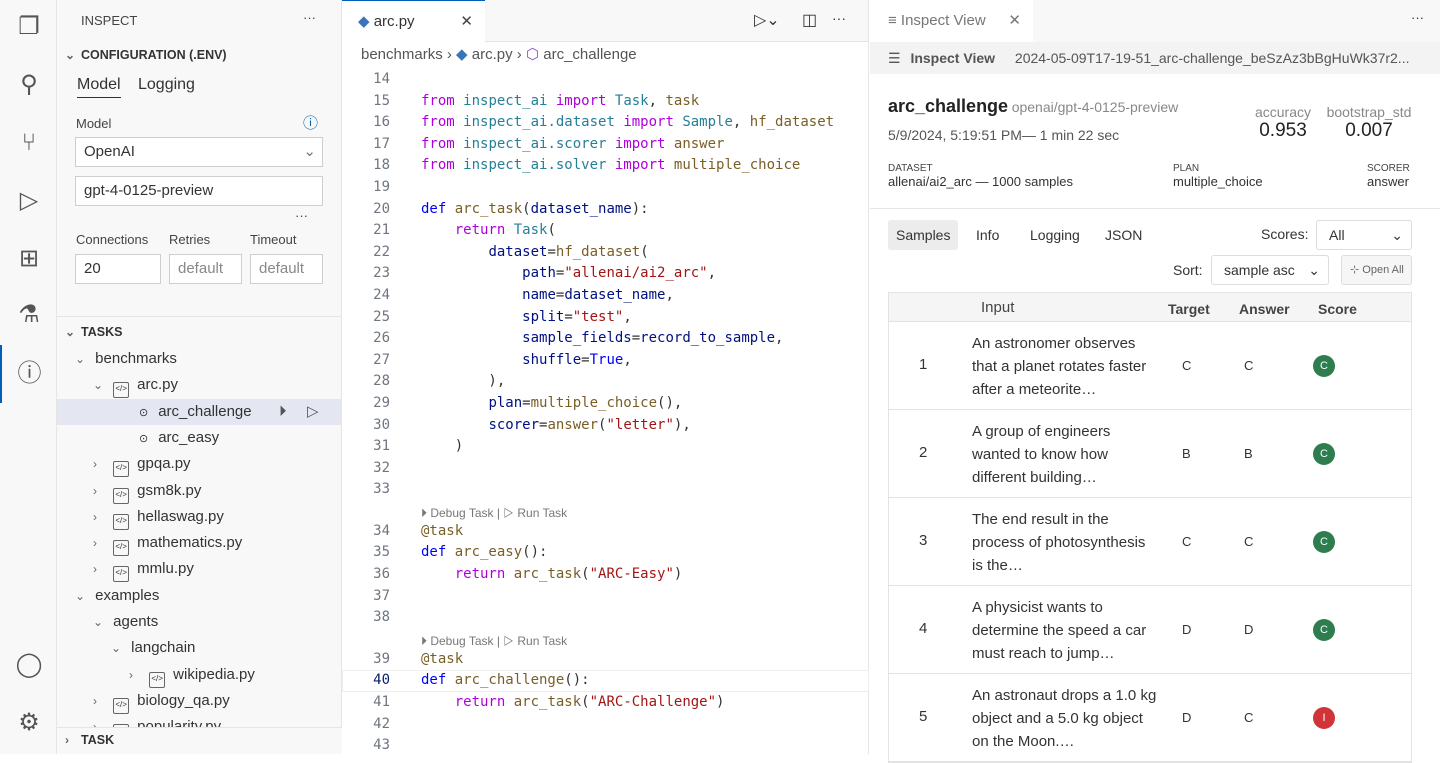 This screenshot has width=1440, height=763. I want to click on breadcrumb-item: benchmarks, so click(402, 54).